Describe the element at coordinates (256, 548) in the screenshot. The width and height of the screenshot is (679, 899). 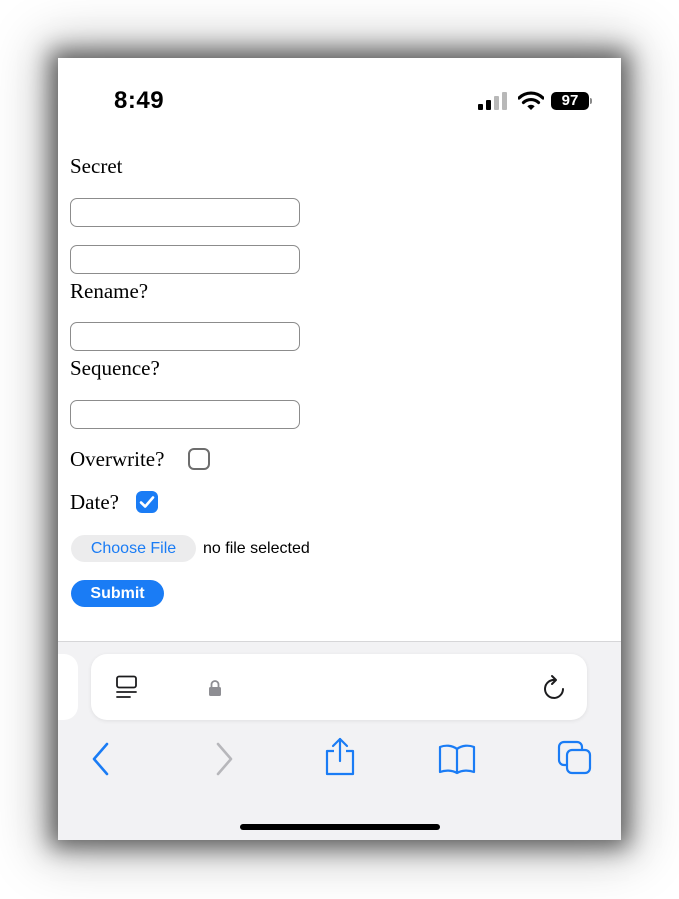
I see `file-status-text: no file selected` at that location.